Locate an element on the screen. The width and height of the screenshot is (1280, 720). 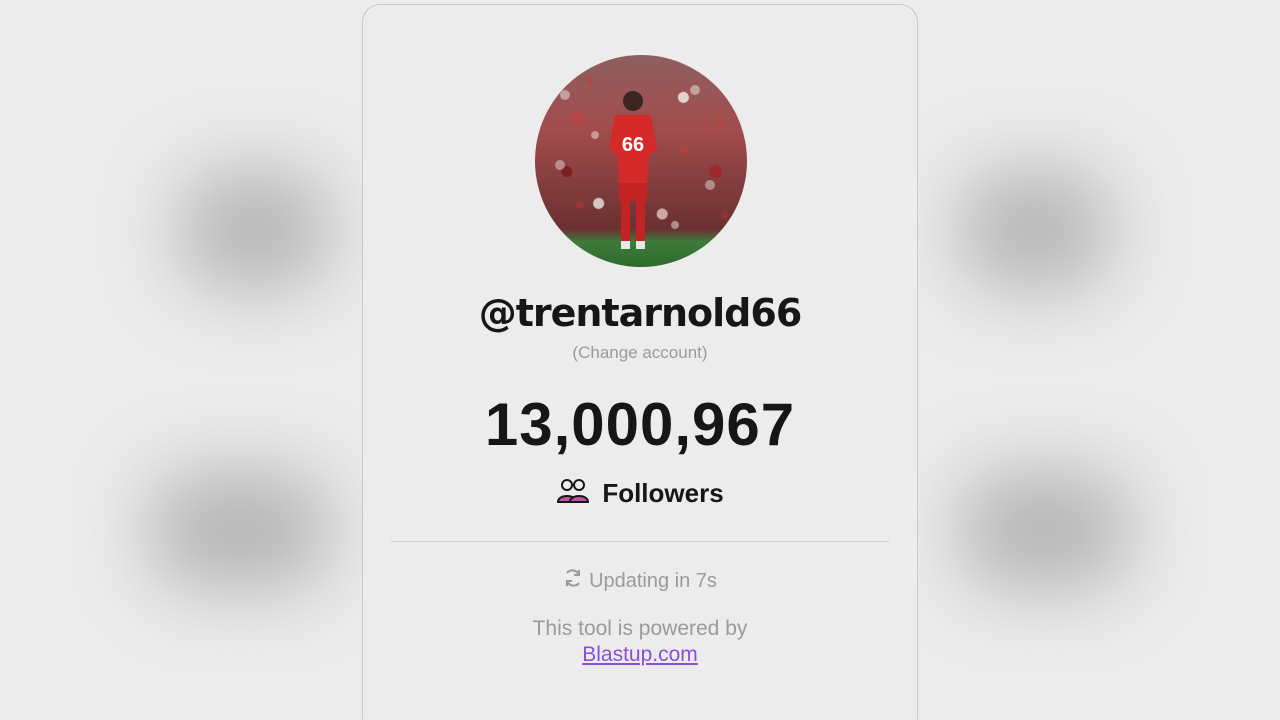
blastup-link: Blastup.com is located at coordinates (640, 655).